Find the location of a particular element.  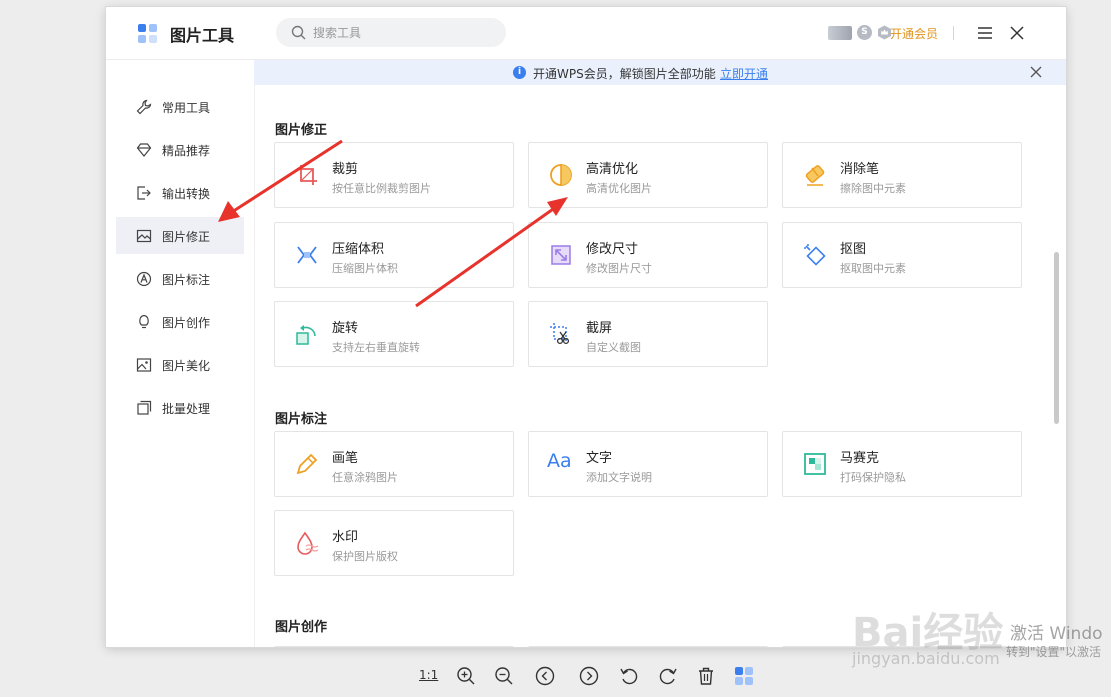

sidebar-item-recommended: 精品推荐 is located at coordinates (180, 149).